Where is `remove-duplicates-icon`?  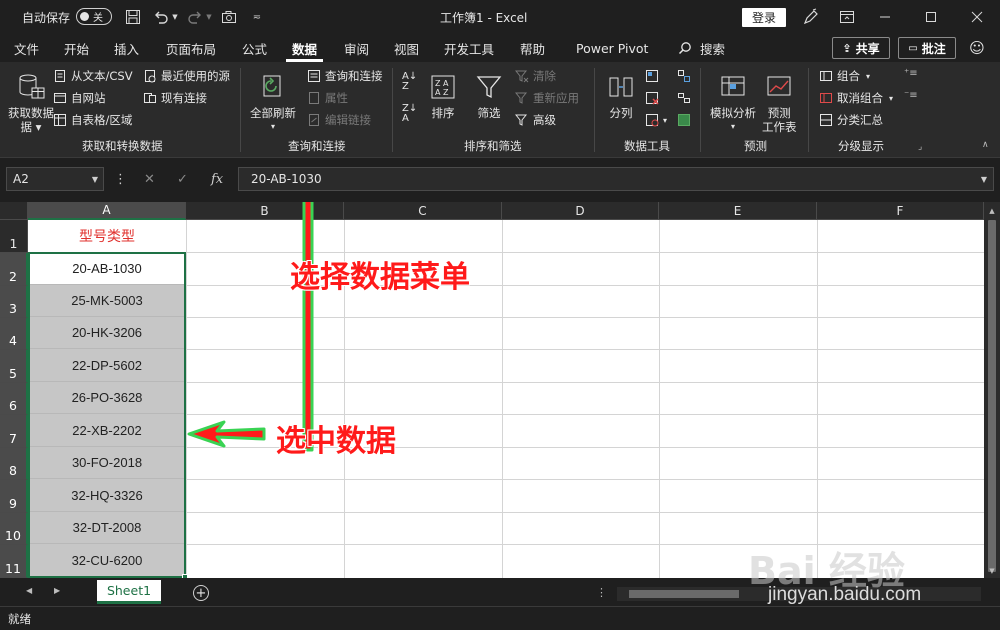
remove-duplicates-icon is located at coordinates (653, 98).